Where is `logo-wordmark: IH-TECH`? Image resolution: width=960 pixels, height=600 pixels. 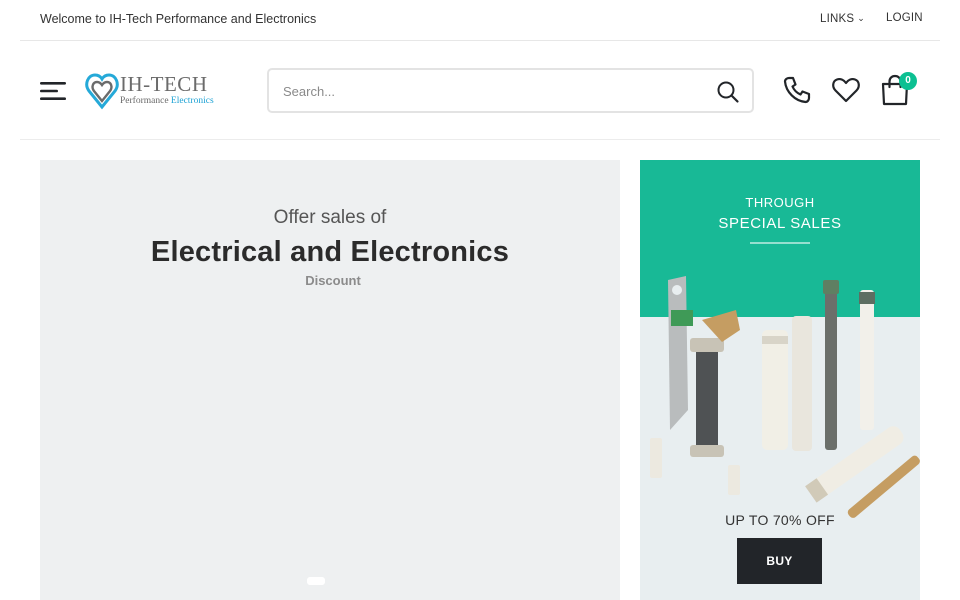
logo-wordmark: IH-TECH is located at coordinates (164, 84).